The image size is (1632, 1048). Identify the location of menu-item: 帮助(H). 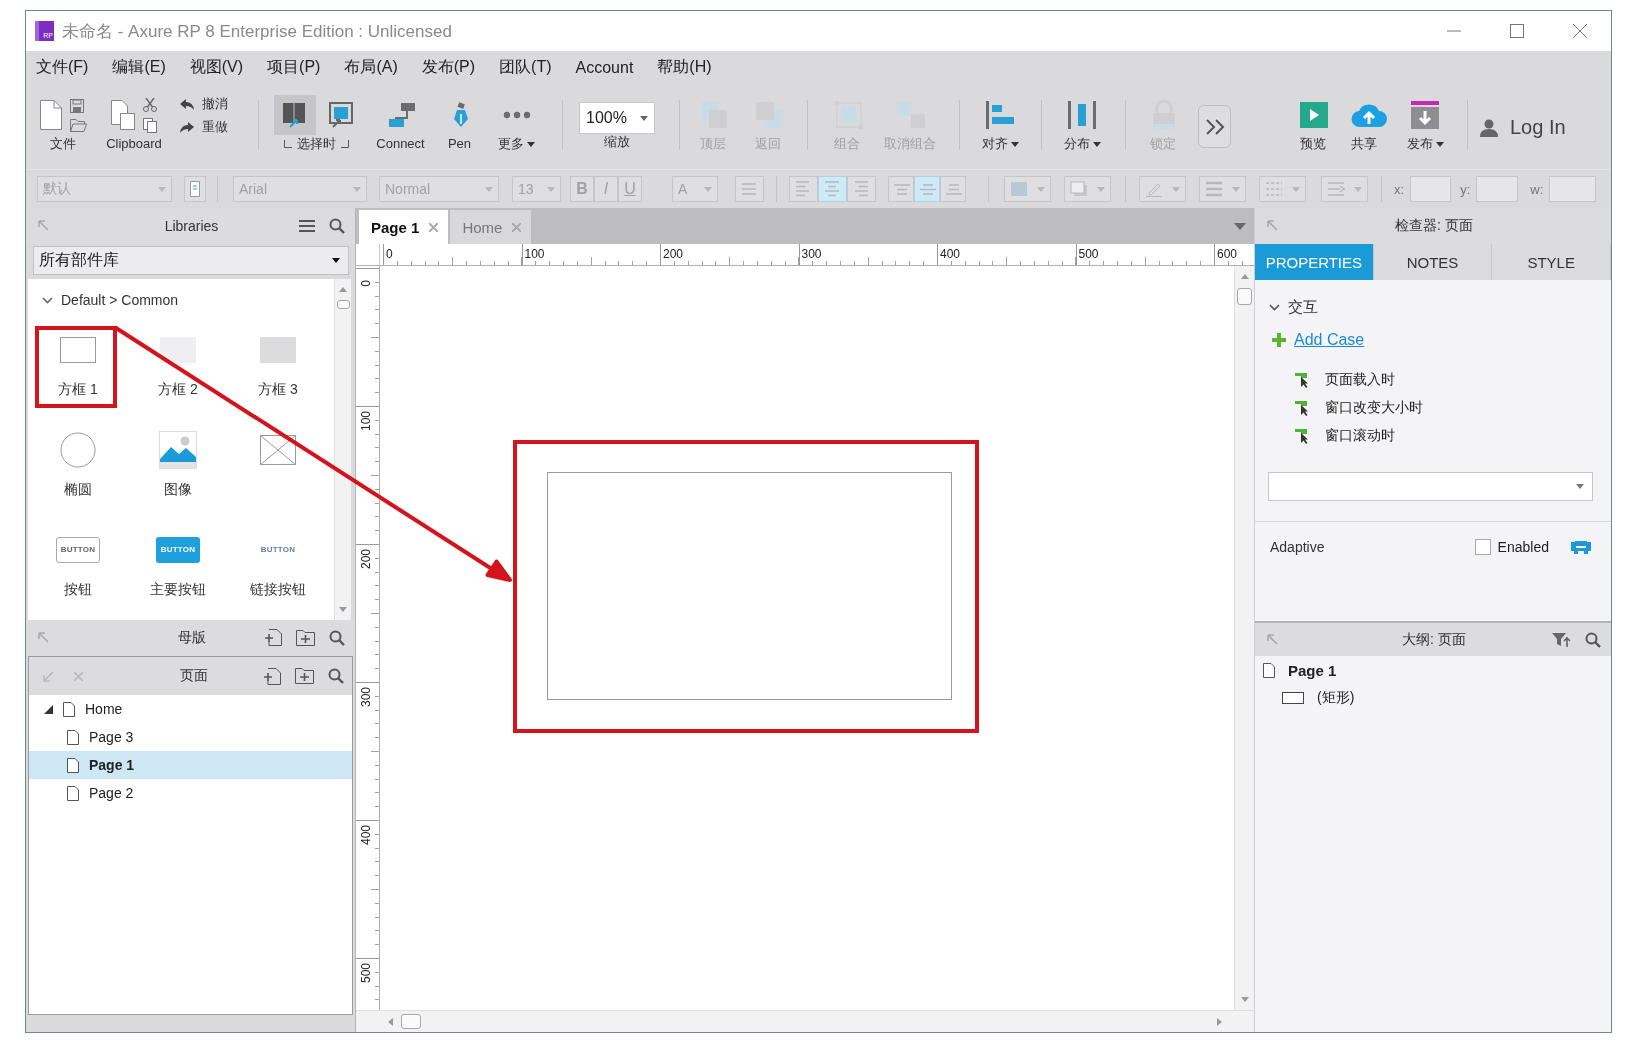
(684, 67).